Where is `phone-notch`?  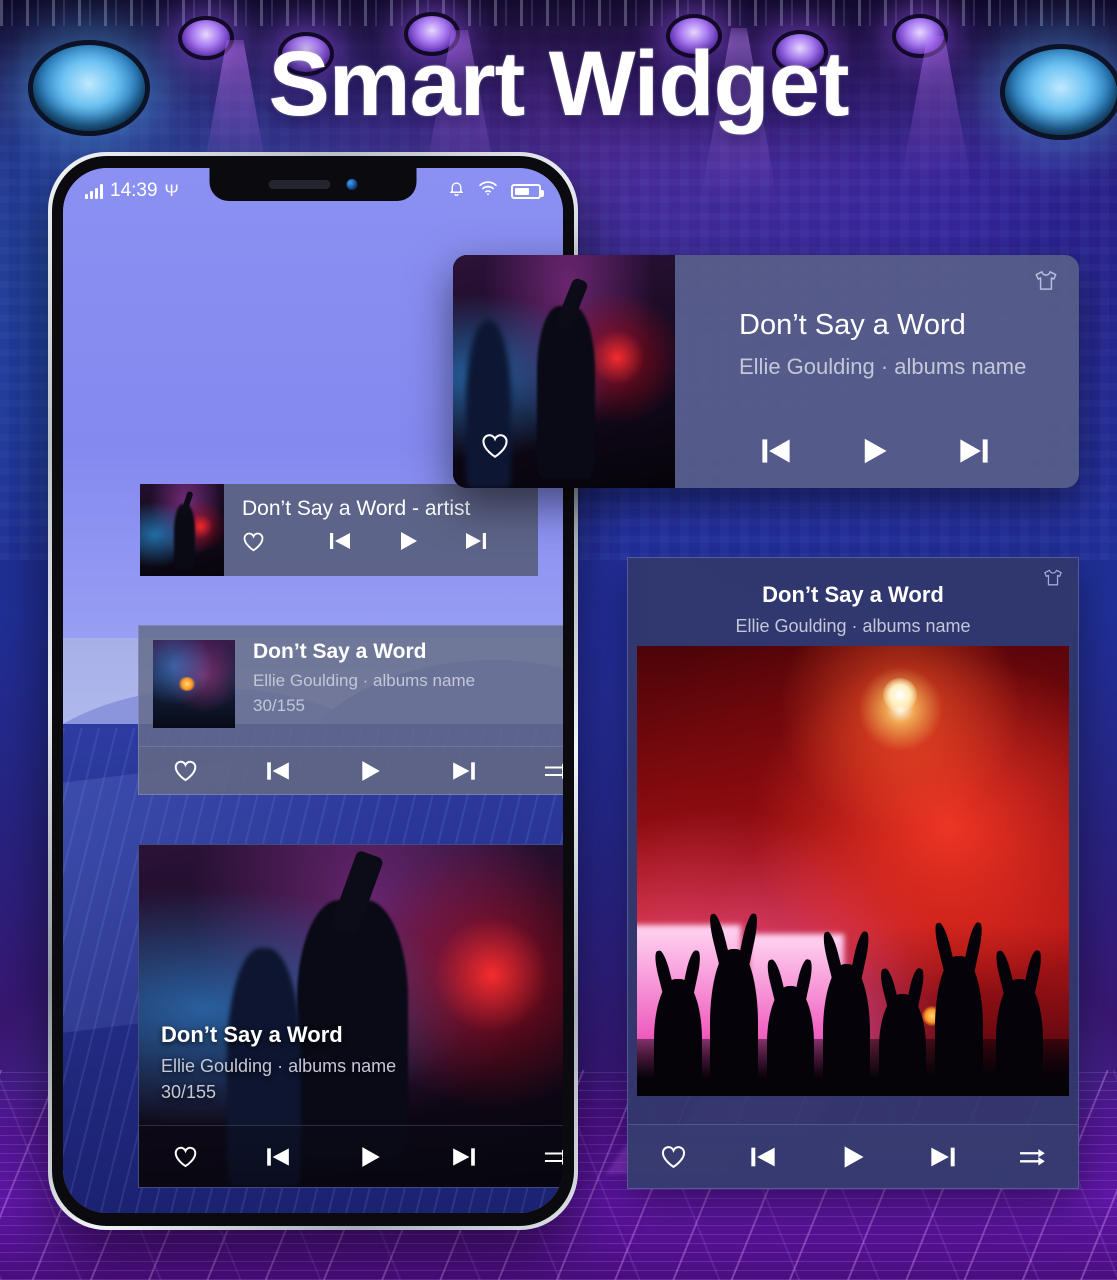 phone-notch is located at coordinates (313, 184).